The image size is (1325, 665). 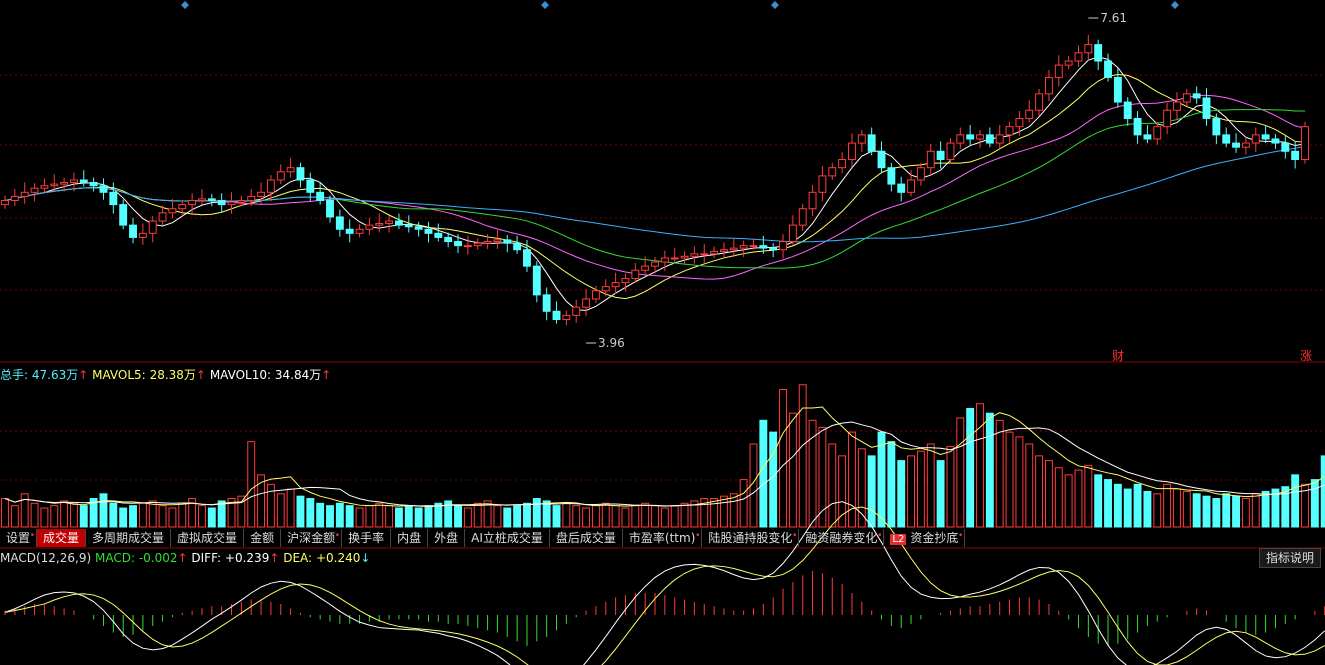 I want to click on tab-label: 外盘, so click(x=446, y=538).